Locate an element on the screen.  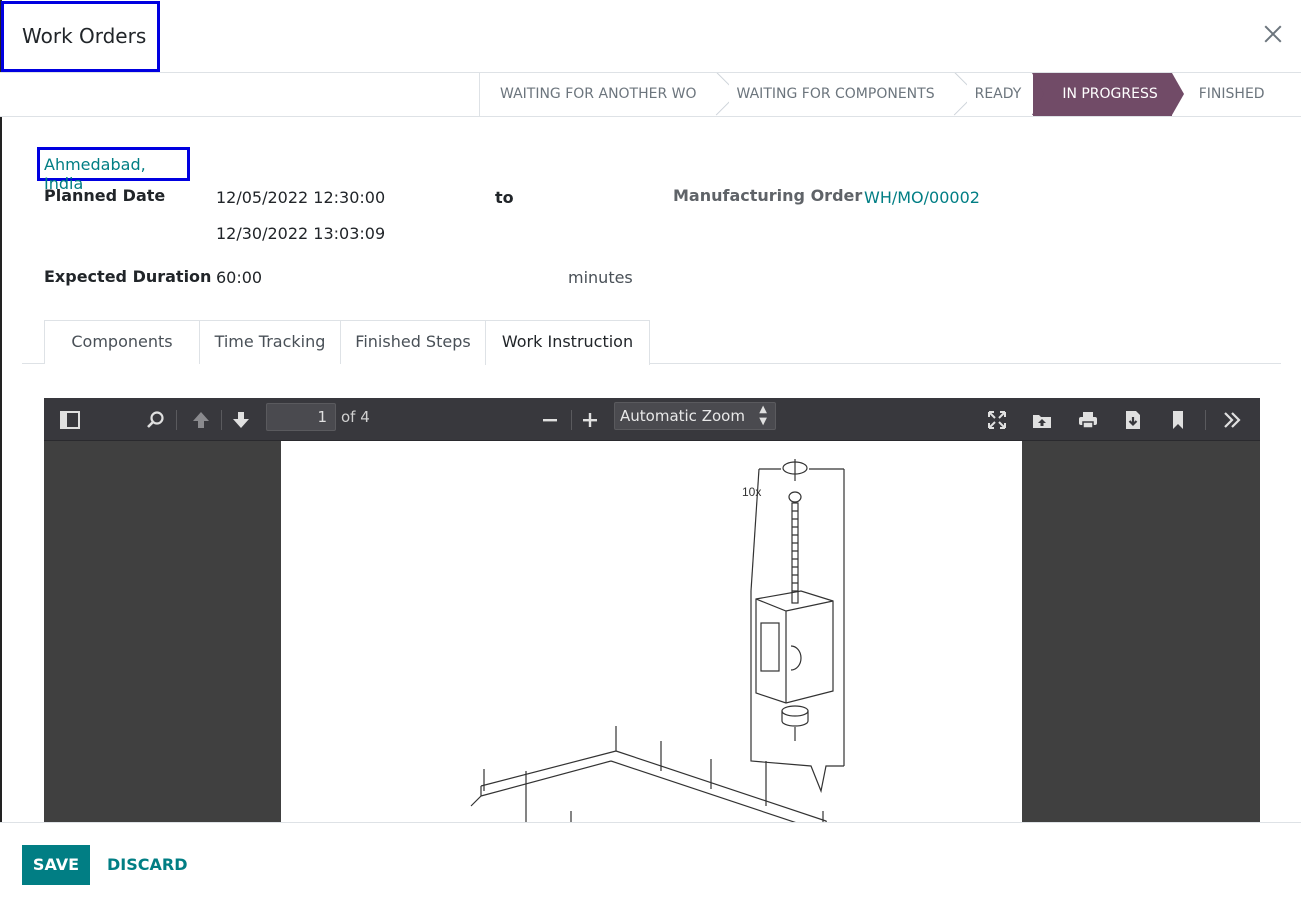
stage-finished: FINISHED is located at coordinates (1228, 94).